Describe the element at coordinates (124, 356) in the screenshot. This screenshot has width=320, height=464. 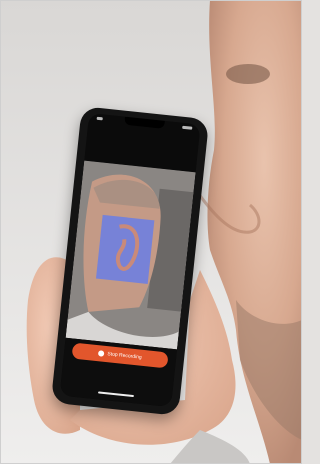
I see `stop-recording-label: Stop Recording` at that location.